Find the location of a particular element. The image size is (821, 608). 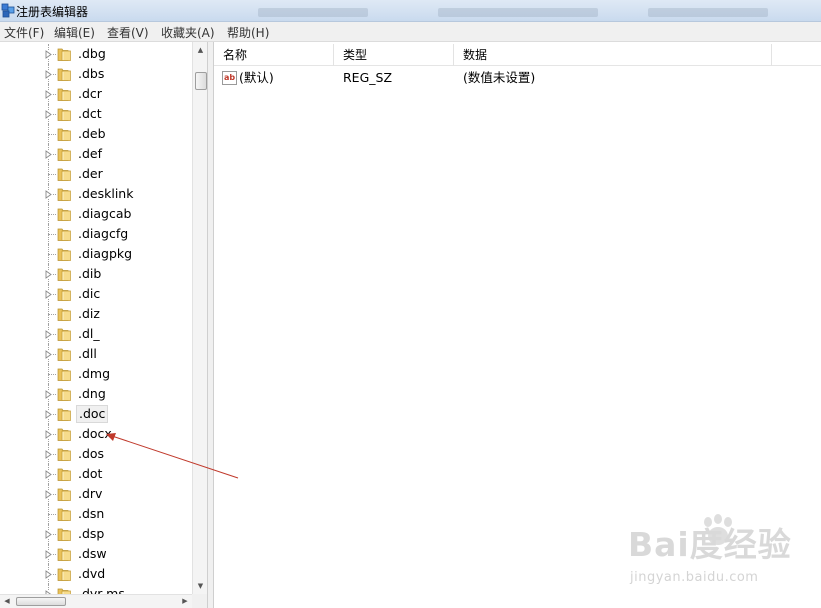

scroll-down-arrow-icon: ▼ is located at coordinates (200, 586).